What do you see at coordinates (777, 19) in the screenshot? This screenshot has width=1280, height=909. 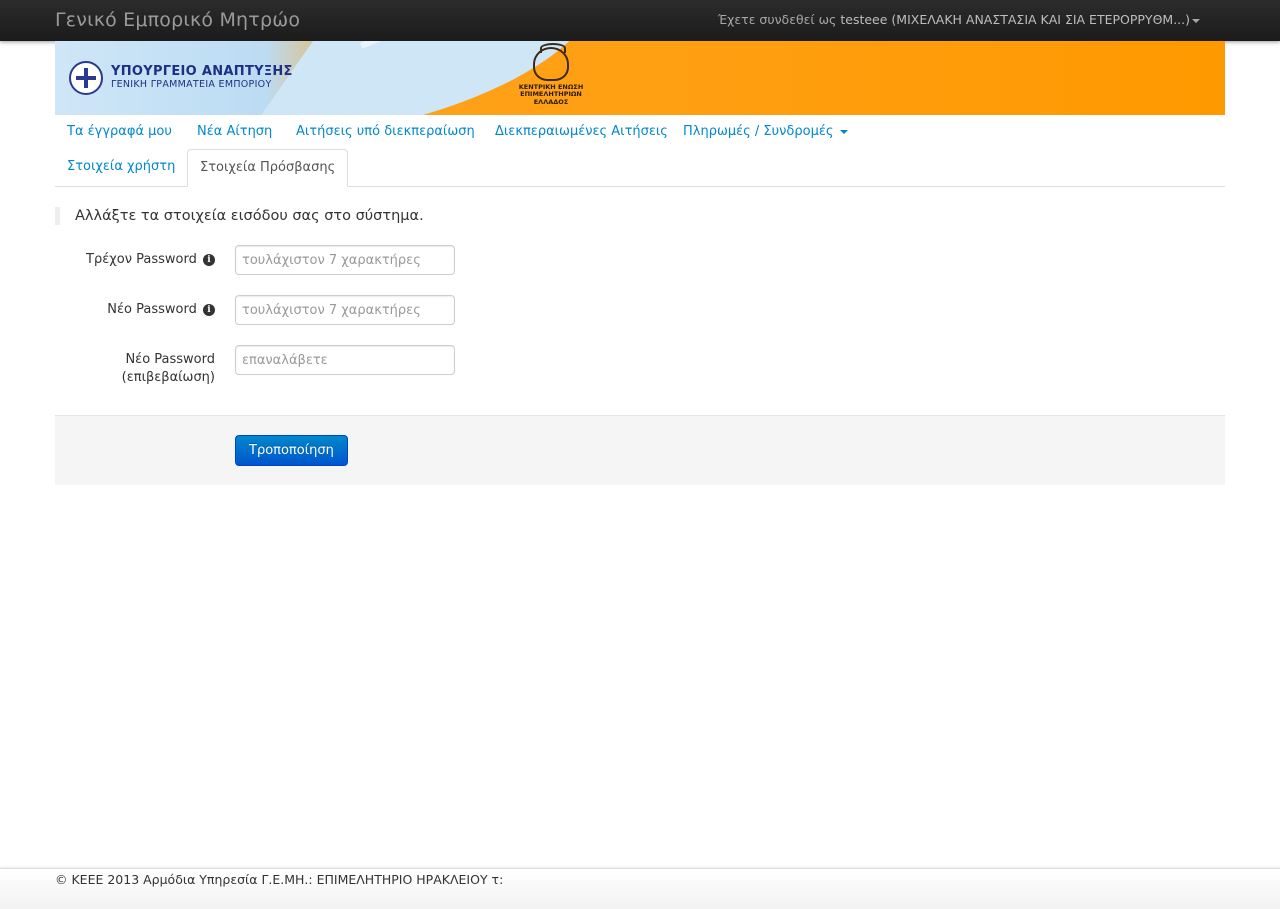 I see `user-prefix: Έχετε συνδεθεί ως` at bounding box center [777, 19].